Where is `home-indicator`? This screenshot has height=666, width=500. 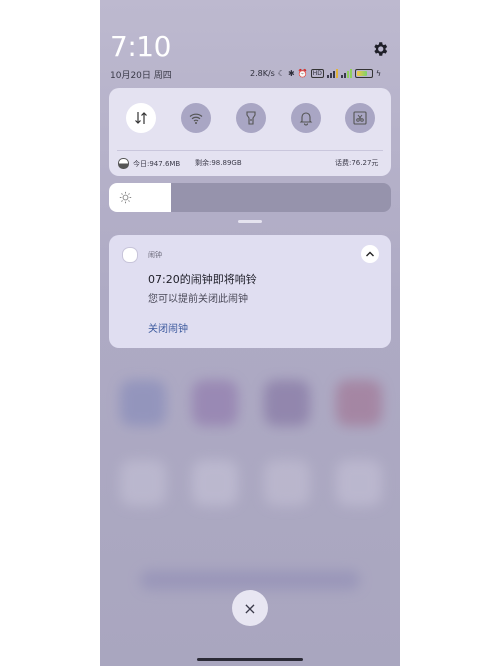 home-indicator is located at coordinates (250, 659).